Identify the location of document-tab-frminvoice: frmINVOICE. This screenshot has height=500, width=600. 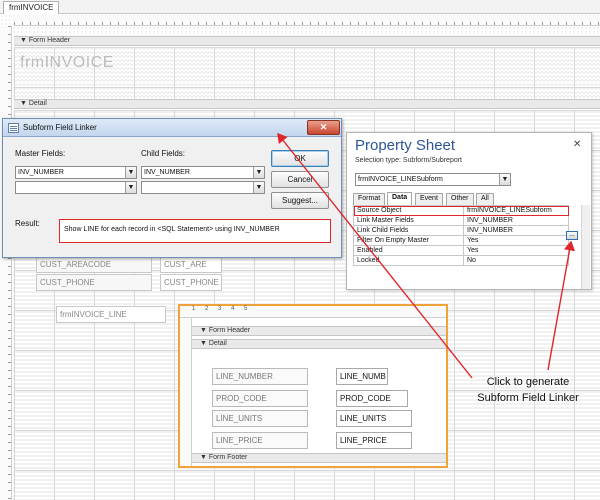
(31, 7).